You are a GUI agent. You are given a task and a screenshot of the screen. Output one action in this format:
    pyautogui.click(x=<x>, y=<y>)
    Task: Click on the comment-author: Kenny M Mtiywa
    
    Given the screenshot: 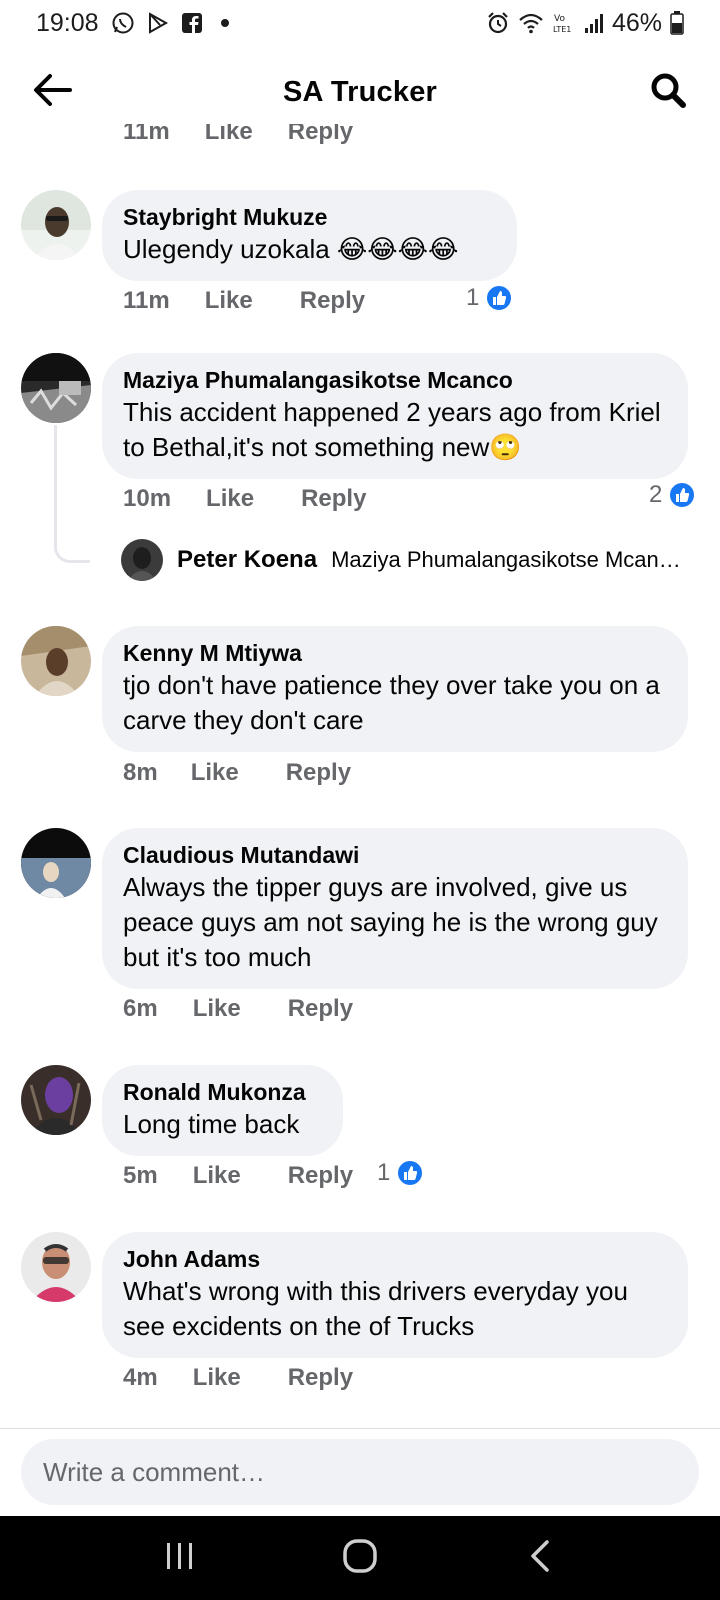 What is the action you would take?
    pyautogui.click(x=394, y=653)
    